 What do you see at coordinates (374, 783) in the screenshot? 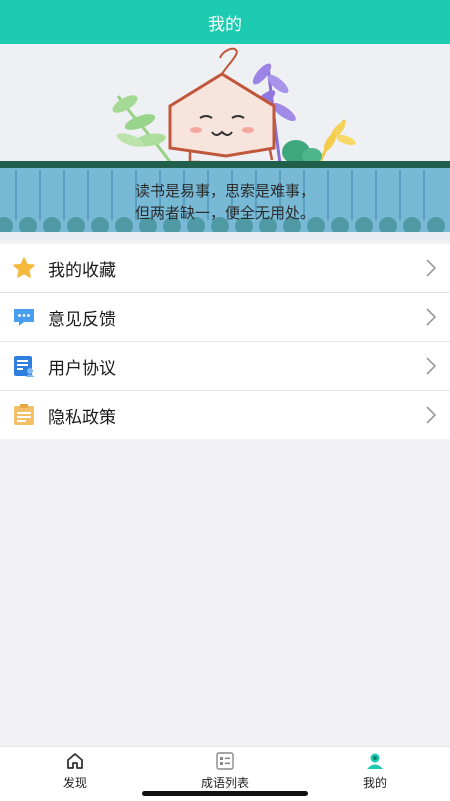
I see `tab-label: 我的` at bounding box center [374, 783].